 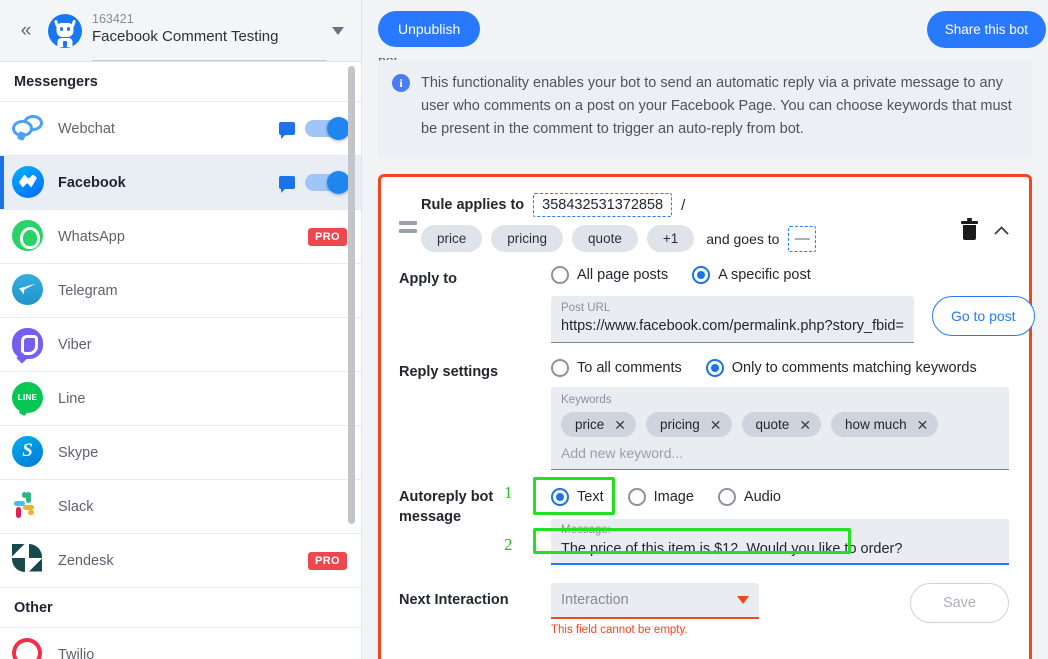 What do you see at coordinates (180, 608) in the screenshot?
I see `section-header-other: Other` at bounding box center [180, 608].